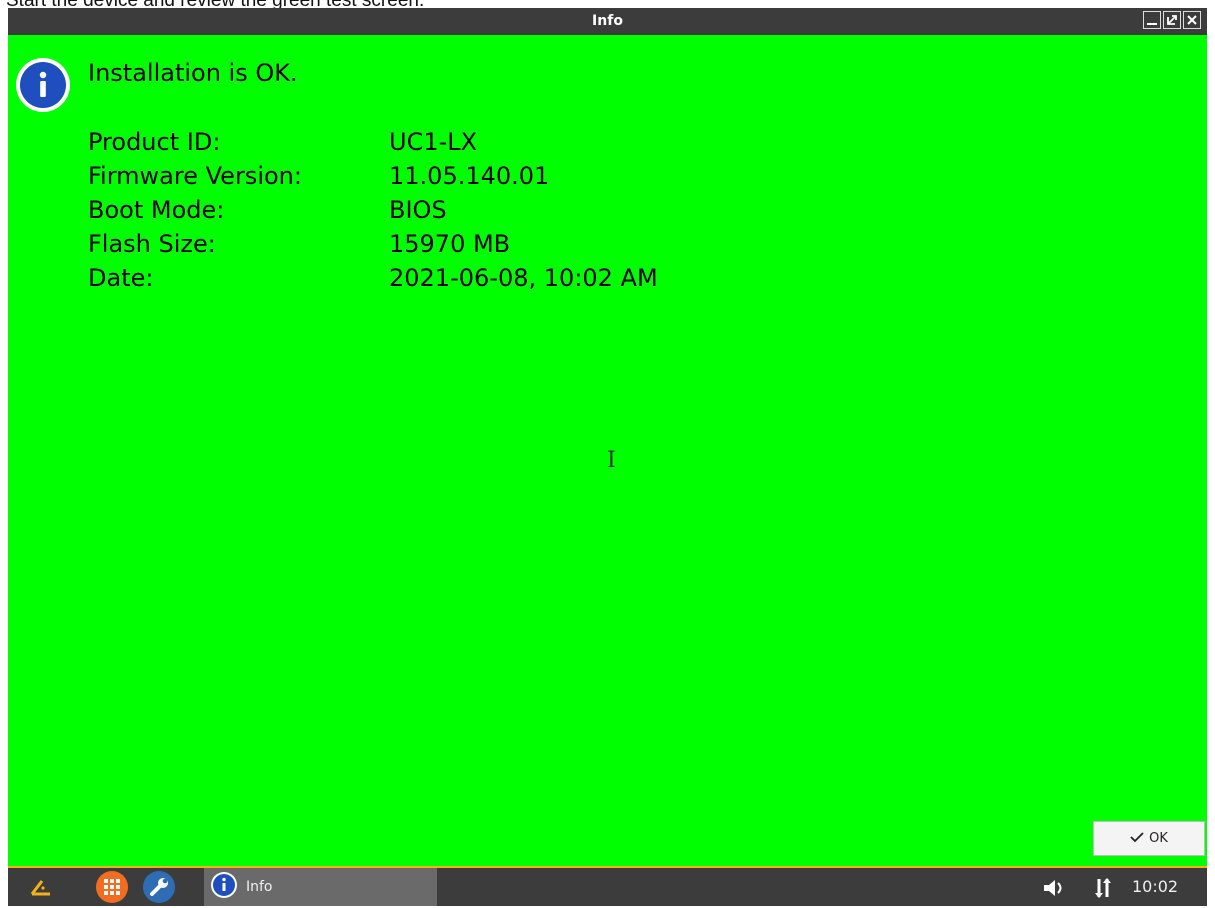  What do you see at coordinates (523, 278) in the screenshot?
I see `detail-value: 2021-06-08, 10:02 AM` at bounding box center [523, 278].